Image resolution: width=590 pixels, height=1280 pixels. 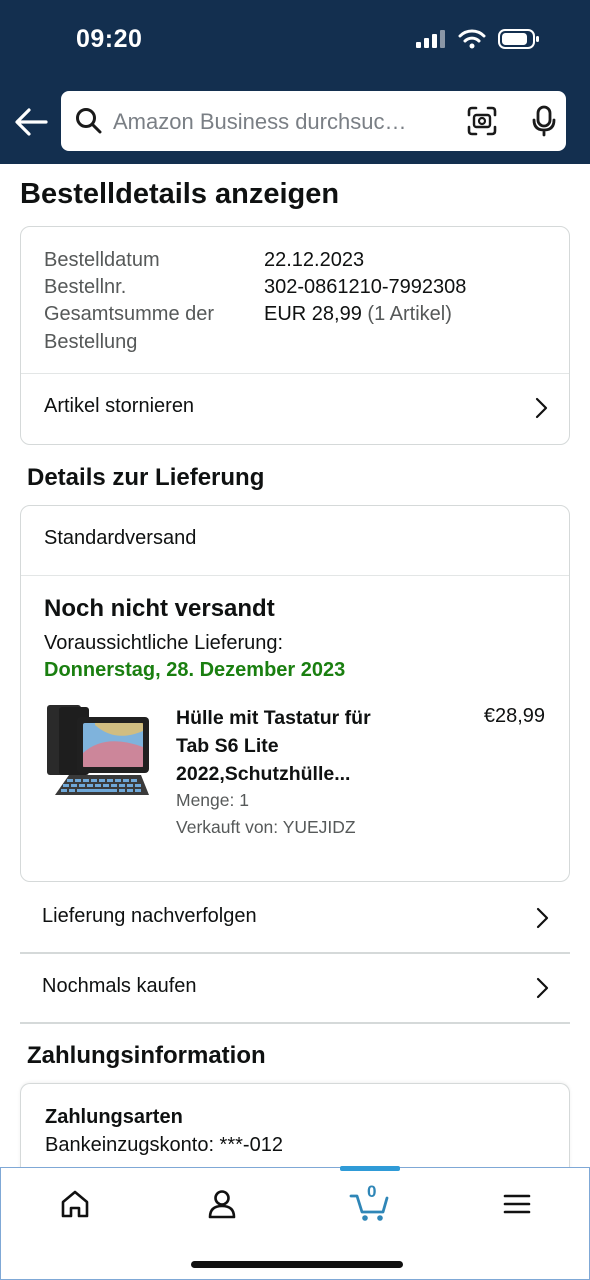 What do you see at coordinates (482, 121) in the screenshot?
I see `camera-scan-icon` at bounding box center [482, 121].